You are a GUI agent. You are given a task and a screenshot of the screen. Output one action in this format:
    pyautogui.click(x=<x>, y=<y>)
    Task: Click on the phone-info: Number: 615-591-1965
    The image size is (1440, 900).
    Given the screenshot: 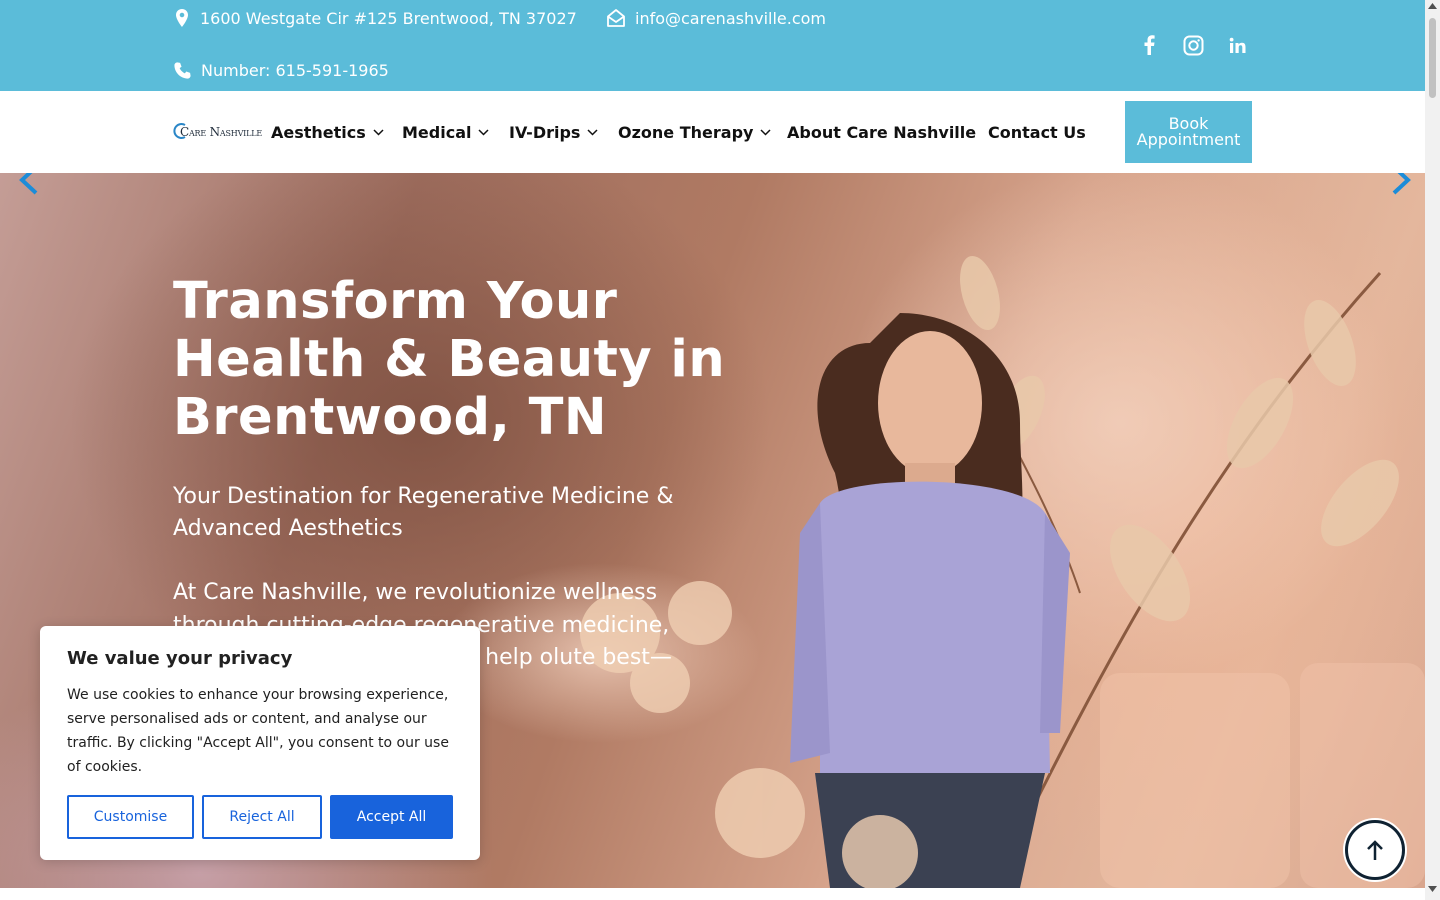 What is the action you would take?
    pyautogui.click(x=281, y=70)
    